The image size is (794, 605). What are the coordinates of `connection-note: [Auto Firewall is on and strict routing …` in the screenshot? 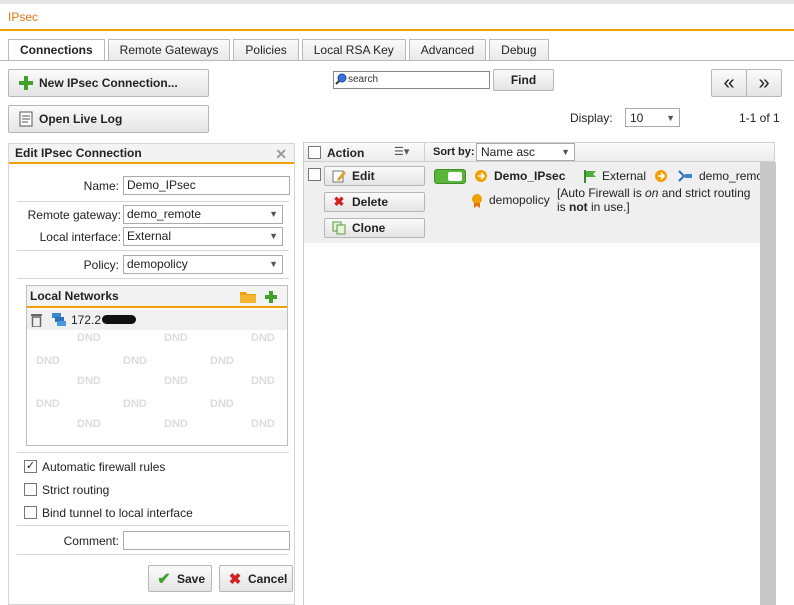 It's located at (659, 200).